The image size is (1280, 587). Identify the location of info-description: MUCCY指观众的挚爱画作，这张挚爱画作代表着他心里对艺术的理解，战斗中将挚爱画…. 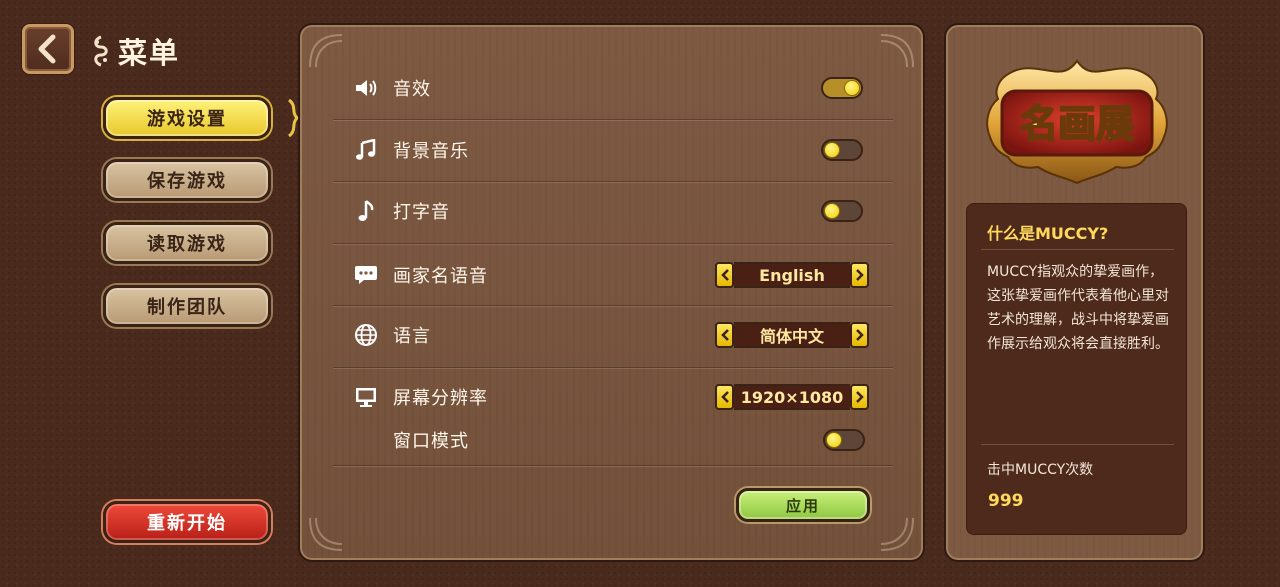
(1078, 308).